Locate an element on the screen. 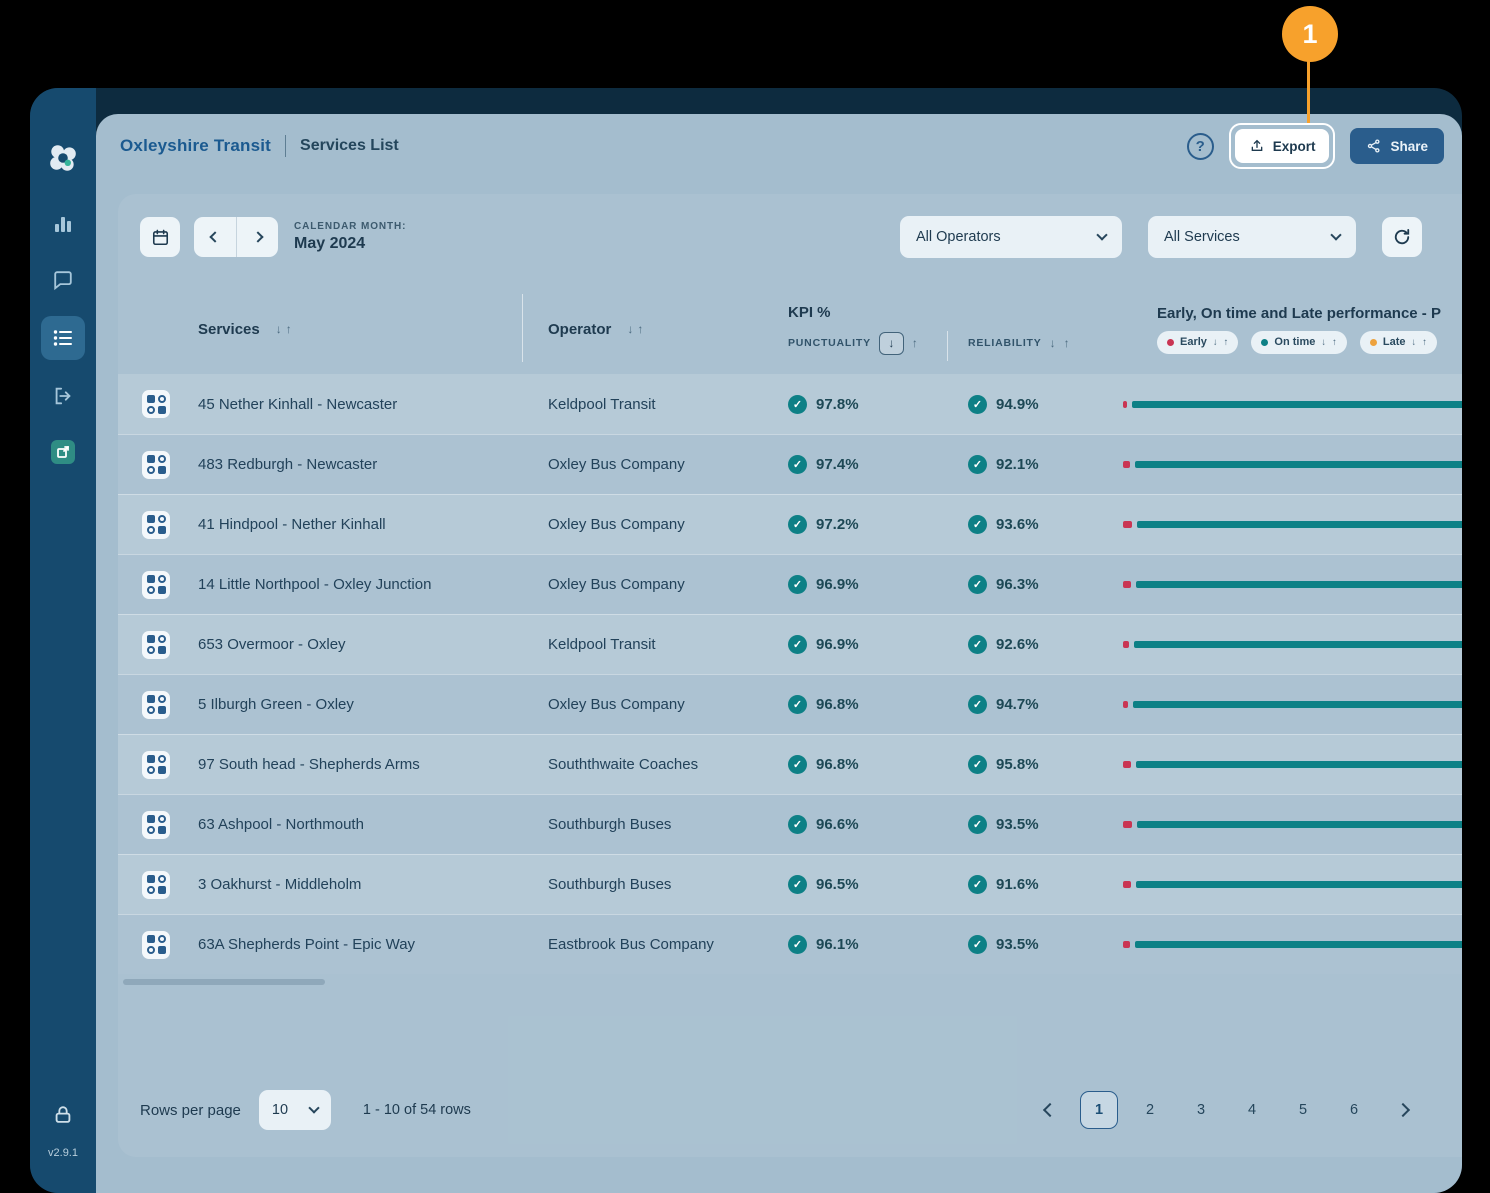 This screenshot has height=1193, width=1490. upload-icon is located at coordinates (1257, 145).